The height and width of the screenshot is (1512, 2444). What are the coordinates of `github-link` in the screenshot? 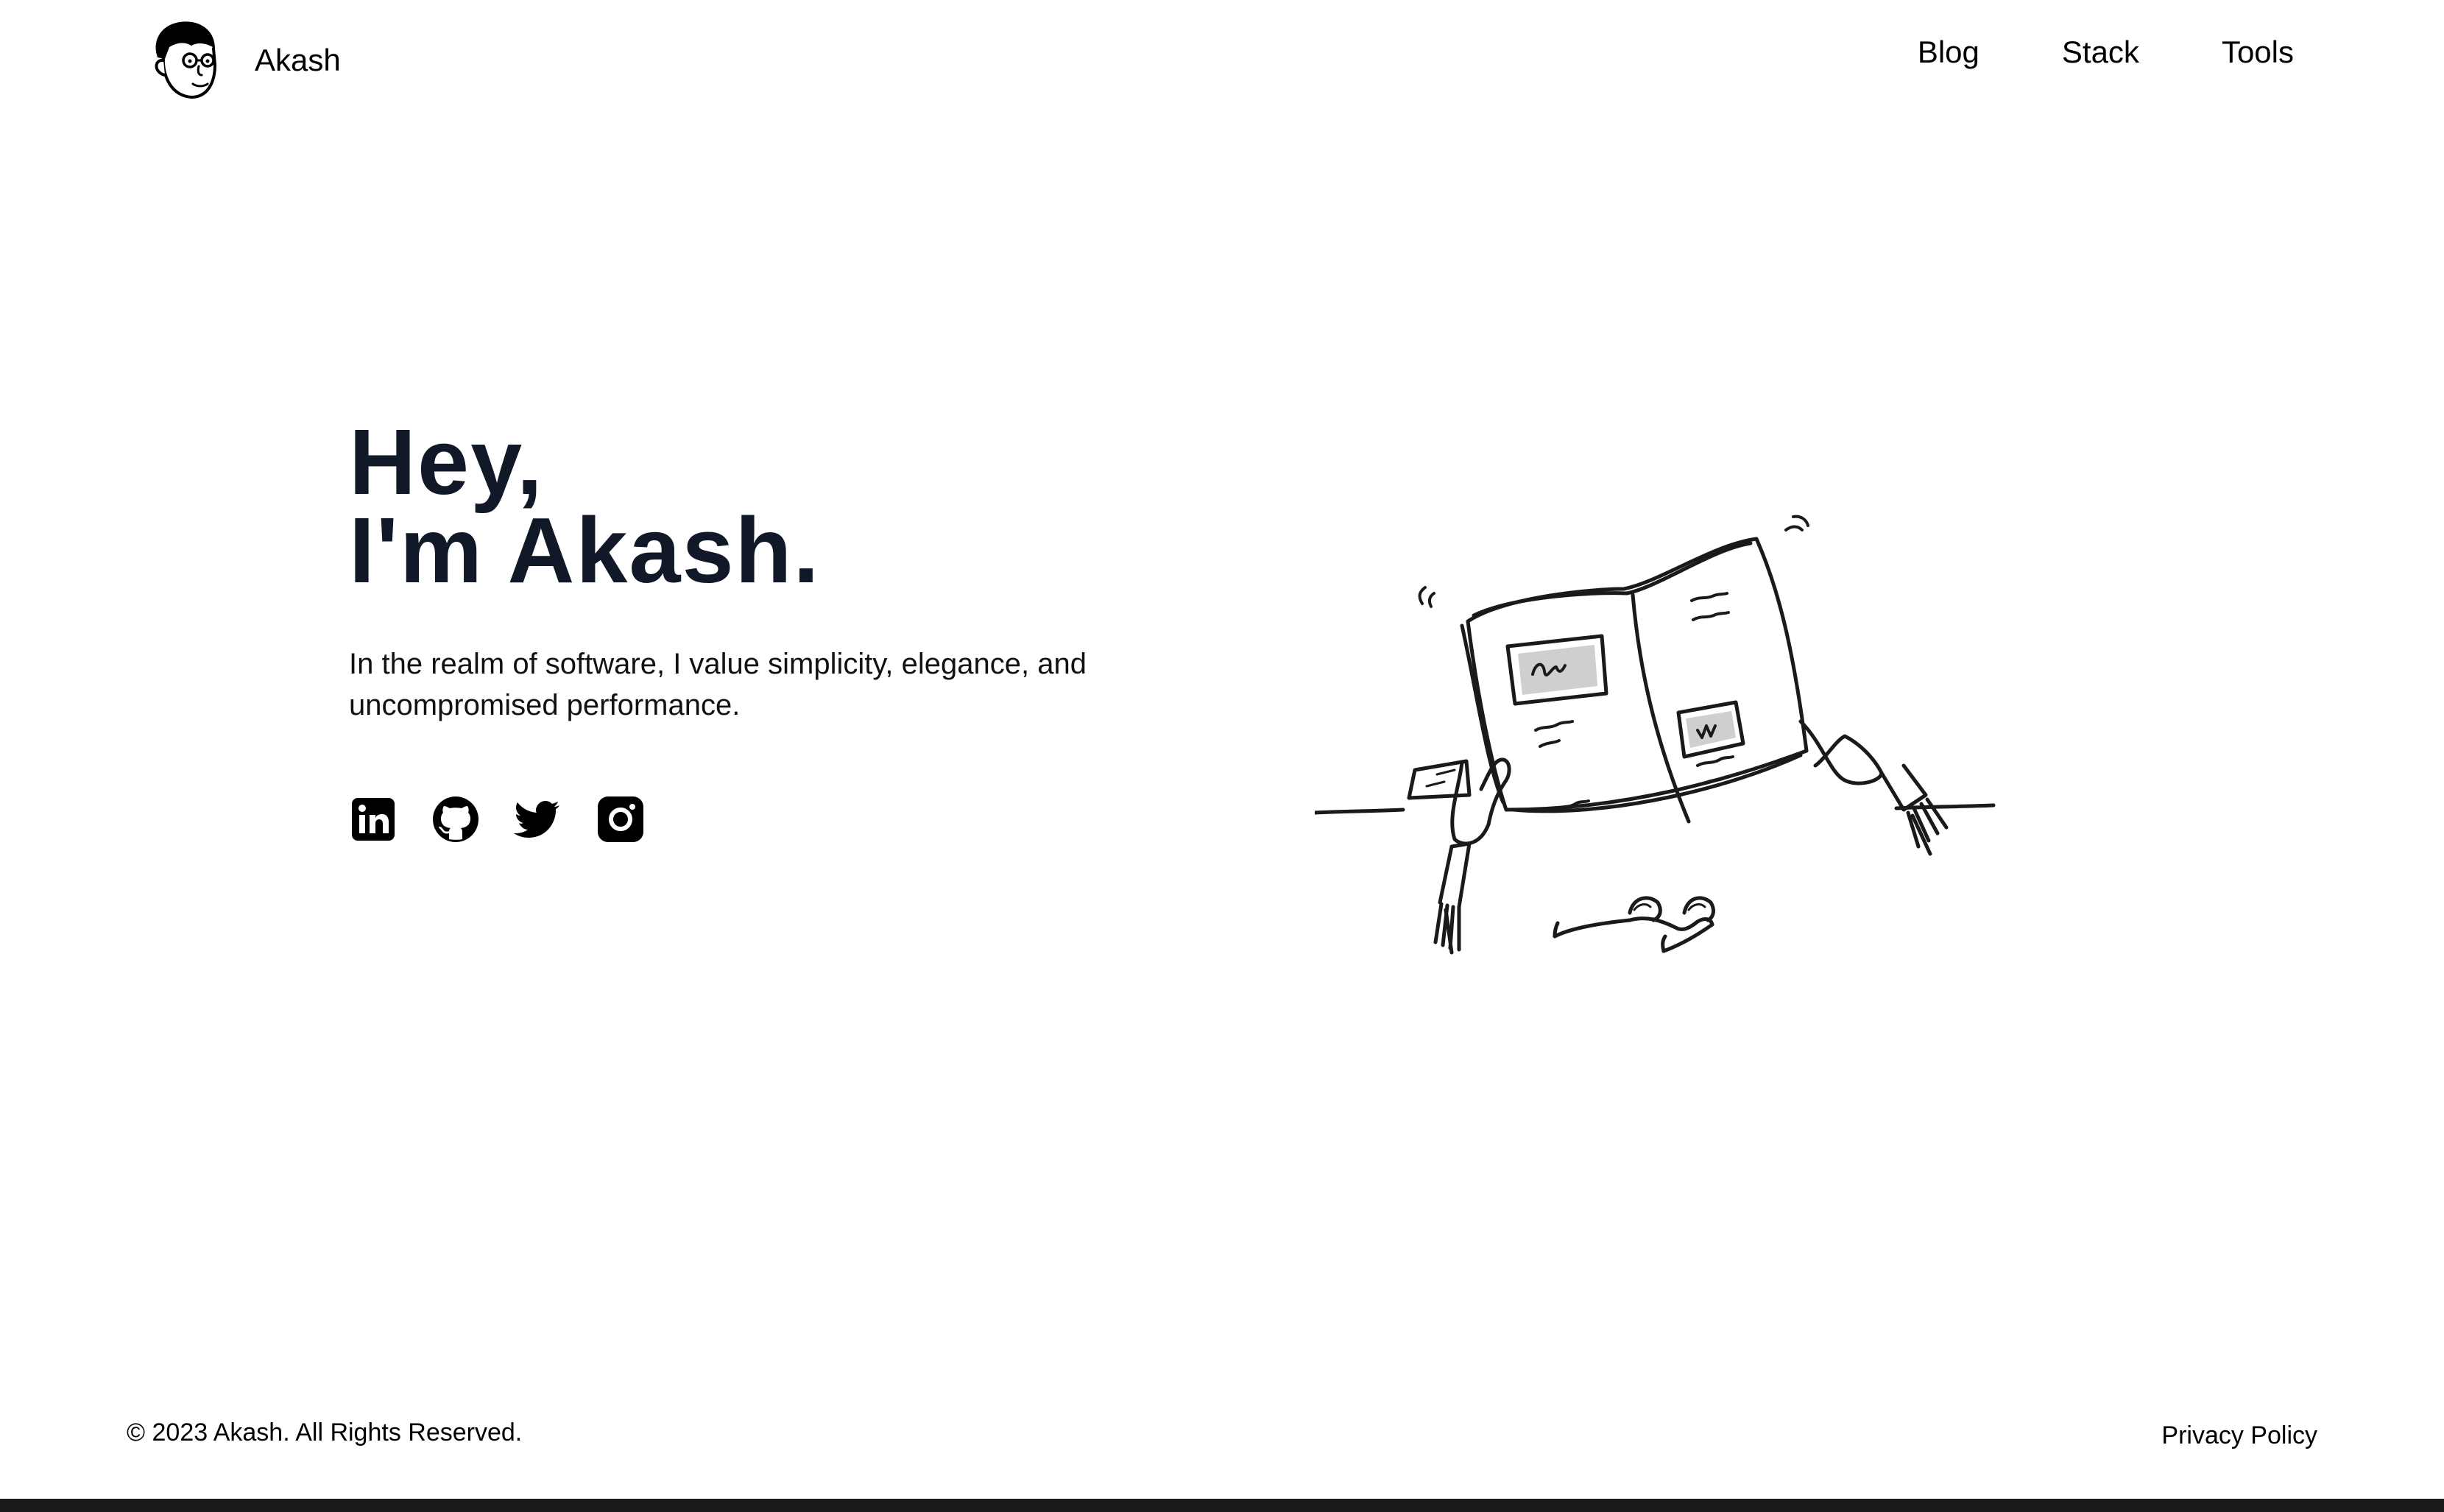 It's located at (455, 819).